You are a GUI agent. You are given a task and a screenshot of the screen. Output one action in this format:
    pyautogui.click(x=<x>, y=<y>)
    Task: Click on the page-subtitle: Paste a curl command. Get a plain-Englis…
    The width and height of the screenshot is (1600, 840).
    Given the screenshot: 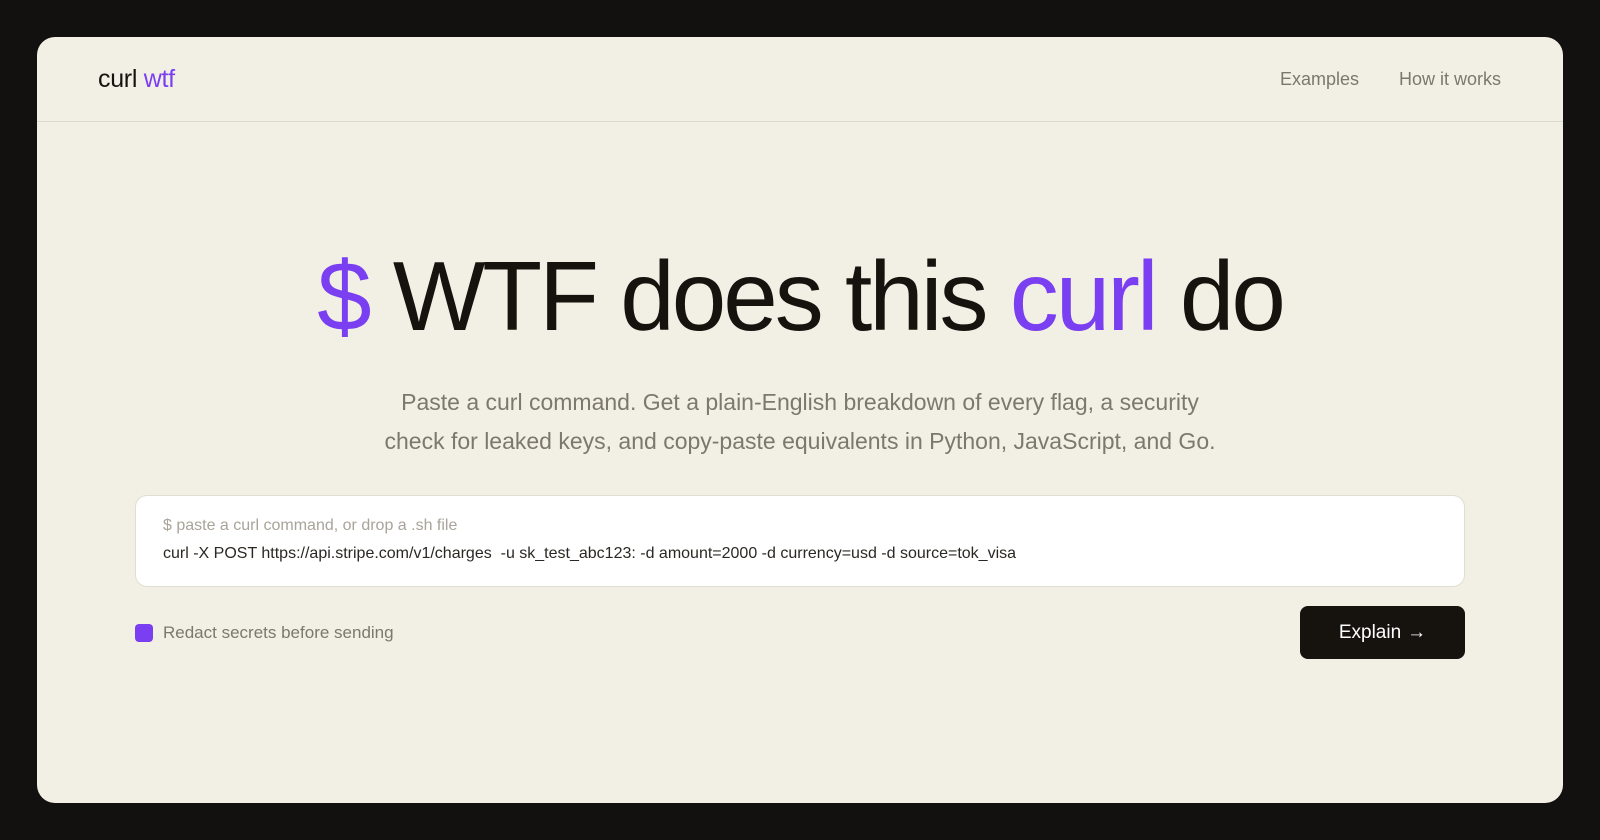 What is the action you would take?
    pyautogui.click(x=800, y=422)
    